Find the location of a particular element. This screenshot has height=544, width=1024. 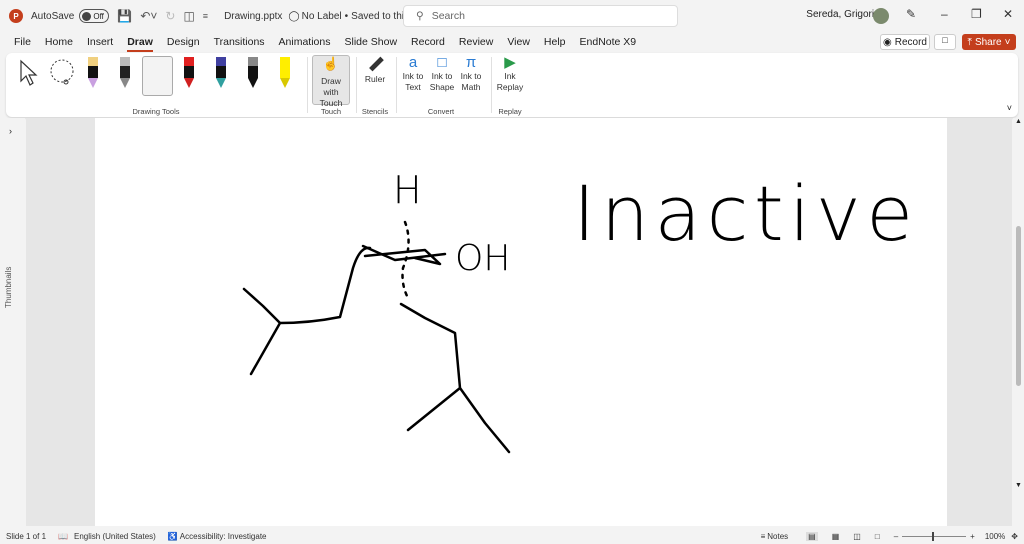

tab-home: Home is located at coordinates (59, 42).